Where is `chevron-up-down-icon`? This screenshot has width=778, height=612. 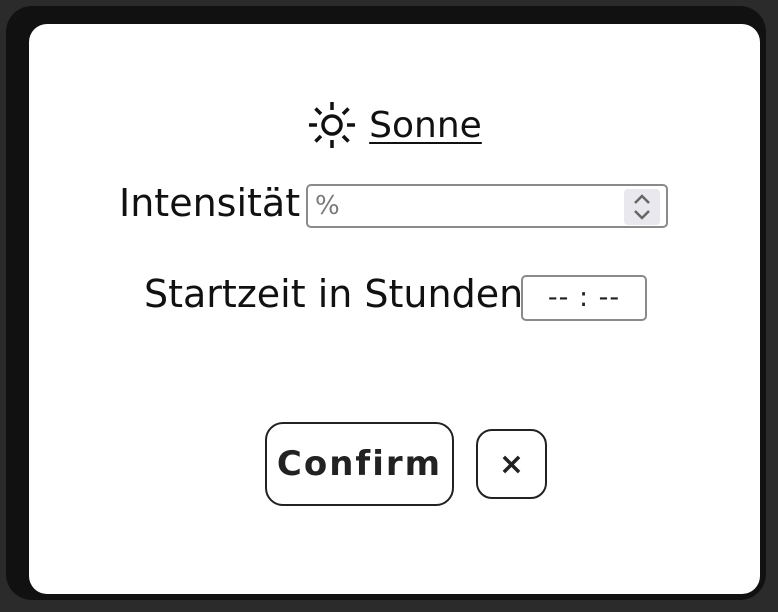 chevron-up-down-icon is located at coordinates (642, 207).